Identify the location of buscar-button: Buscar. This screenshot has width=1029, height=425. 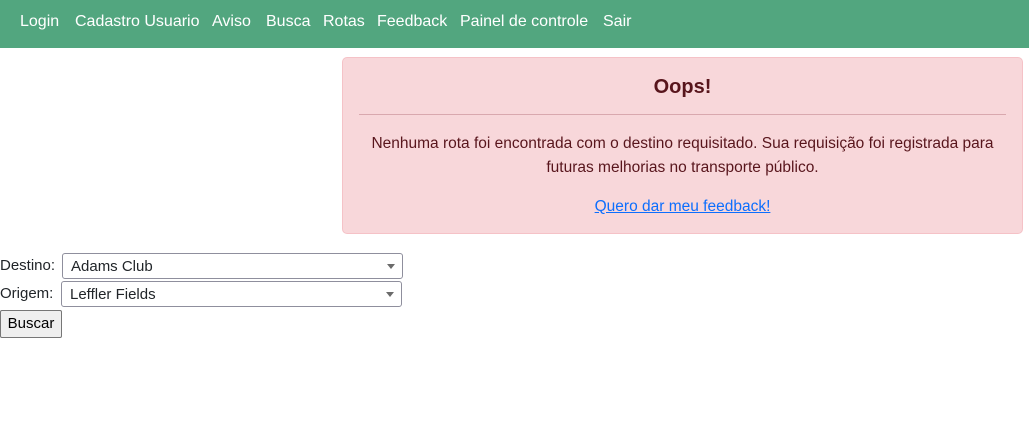
(31, 324).